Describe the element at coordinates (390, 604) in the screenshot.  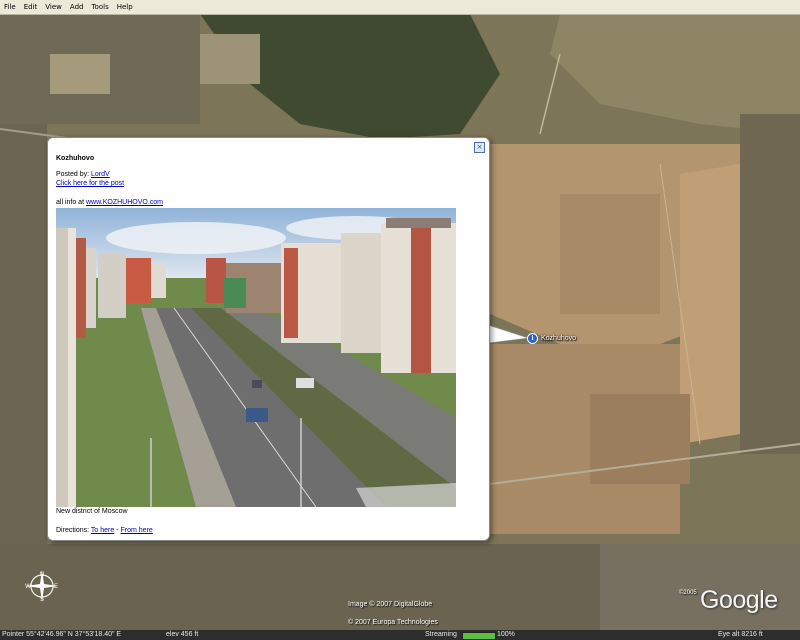
I see `imagery-copyright: Image © 2007 DigitalGlobe` at that location.